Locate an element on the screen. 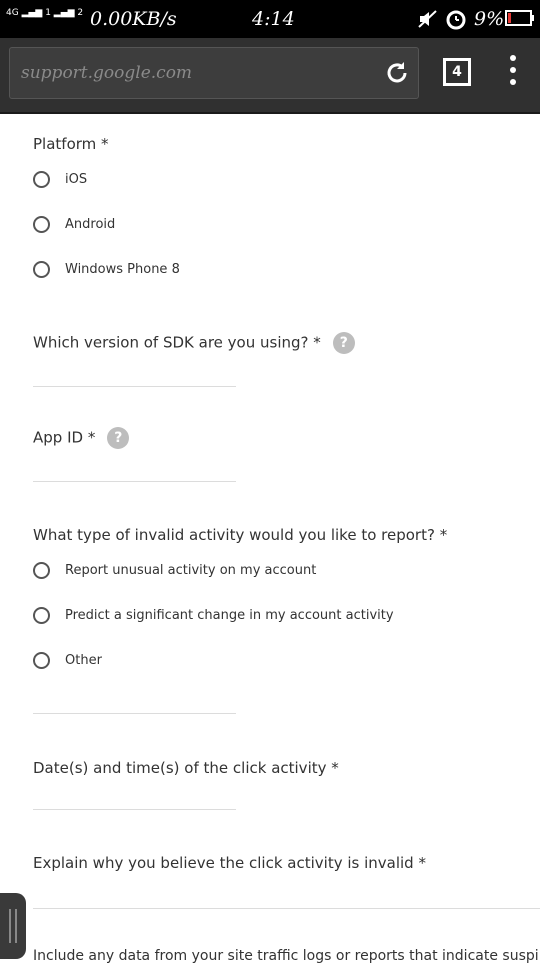  side-drag-handle is located at coordinates (13, 926).